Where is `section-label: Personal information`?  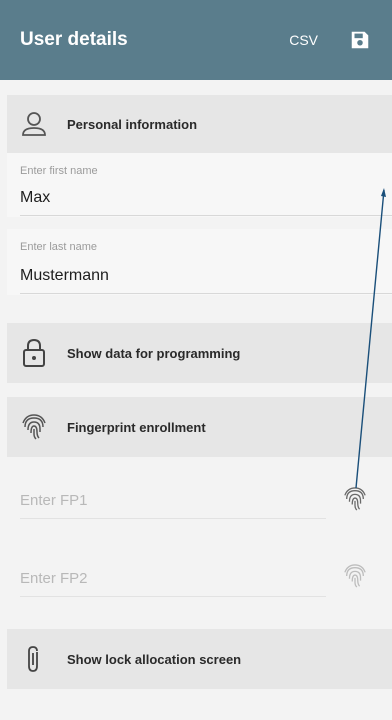
section-label: Personal information is located at coordinates (132, 124).